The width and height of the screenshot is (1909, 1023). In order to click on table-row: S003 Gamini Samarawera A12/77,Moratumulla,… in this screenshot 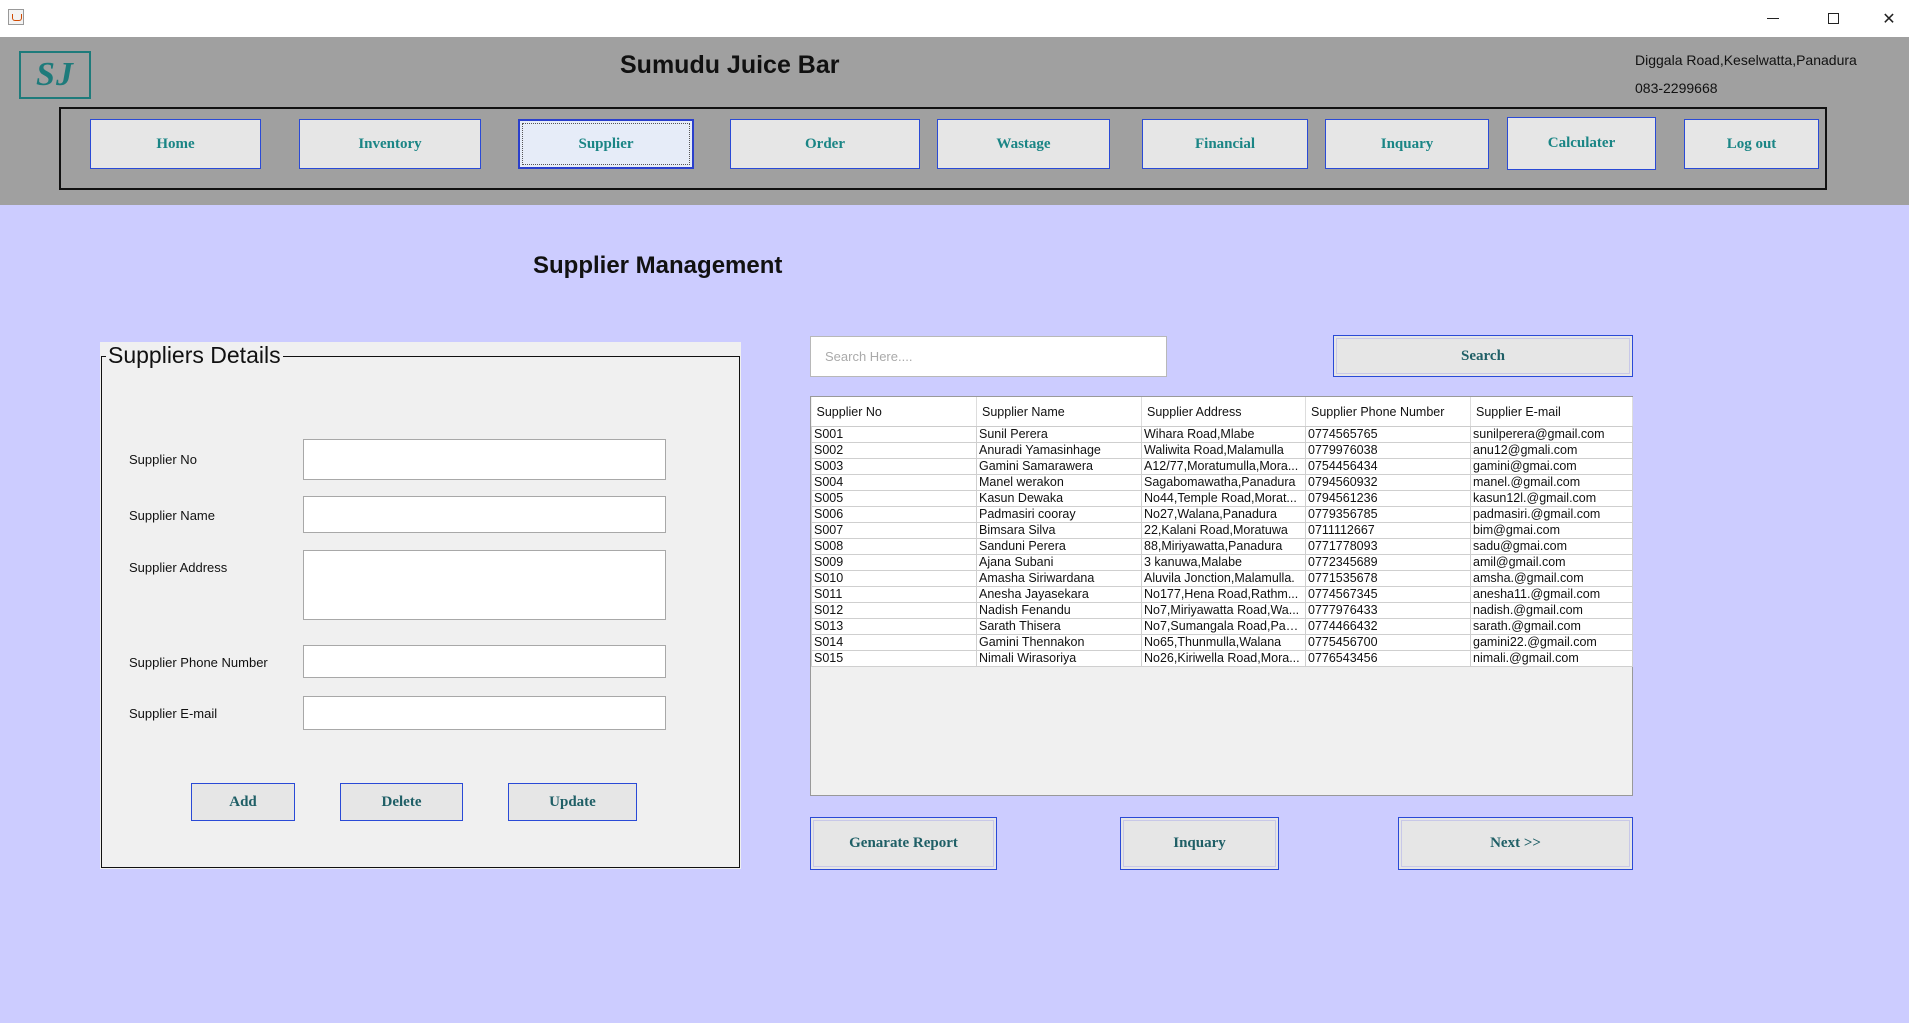, I will do `click(1222, 466)`.